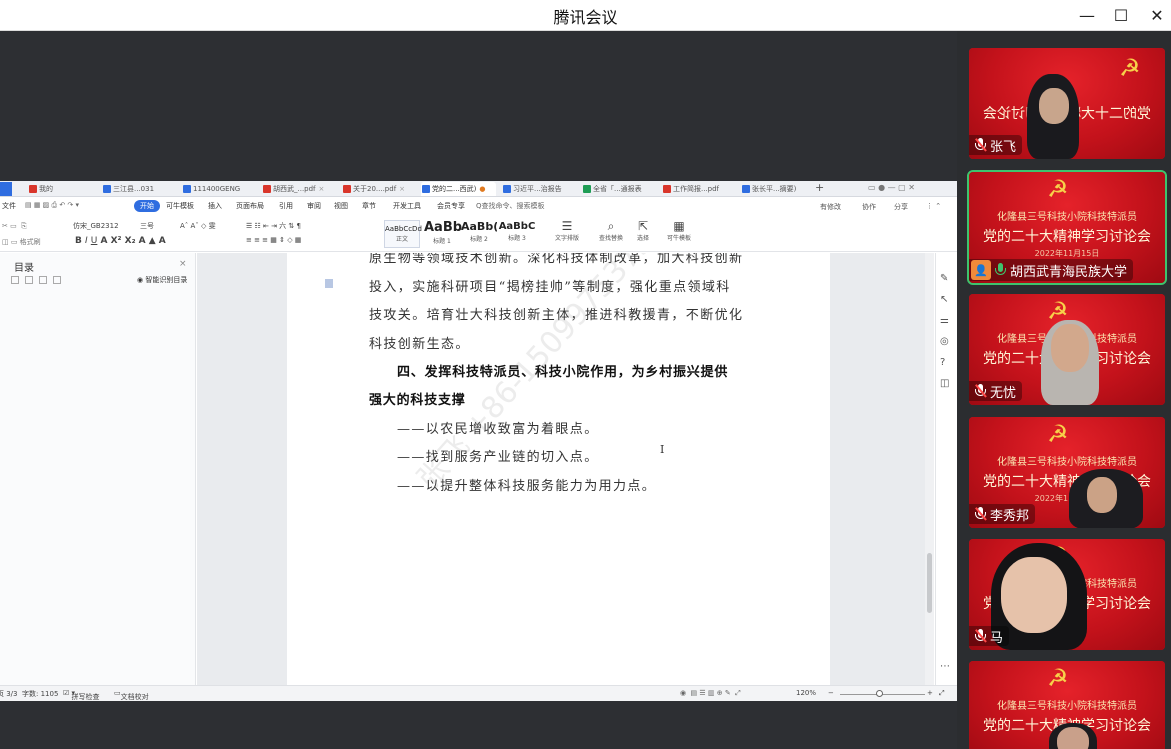 The image size is (1171, 749). What do you see at coordinates (52, 205) in the screenshot?
I see `quick-access-icons: ▤ ▦ ▨ ⎙ ↶ ↷ ▾` at bounding box center [52, 205].